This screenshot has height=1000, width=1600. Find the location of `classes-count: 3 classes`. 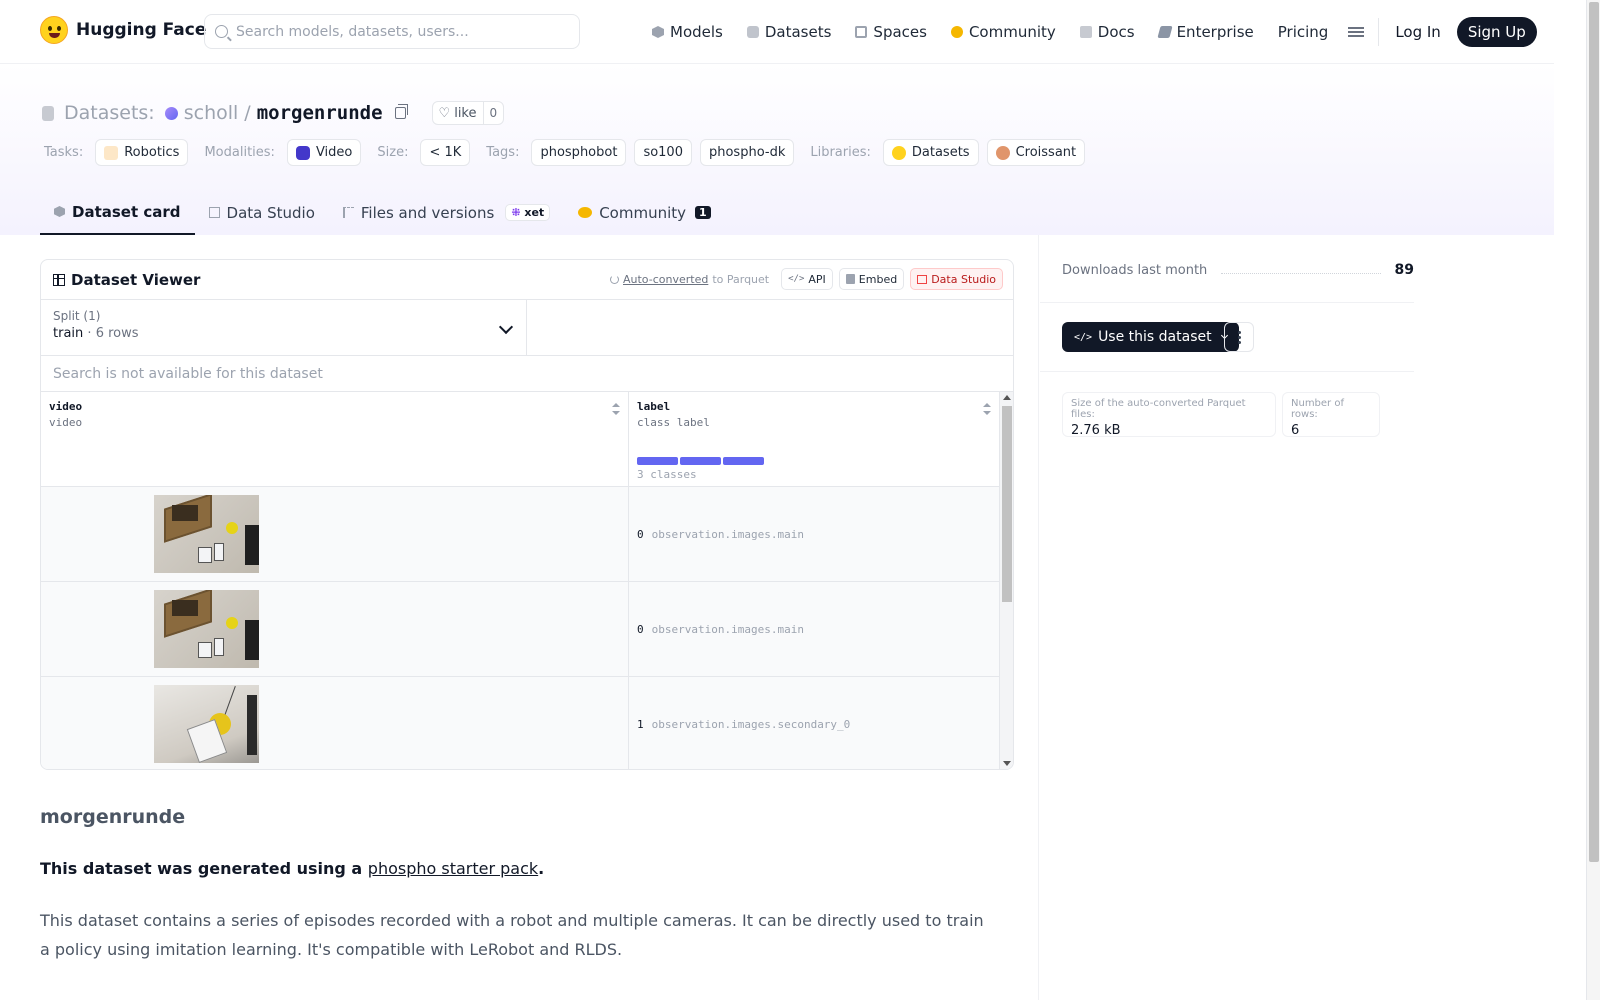

classes-count: 3 classes is located at coordinates (667, 474).